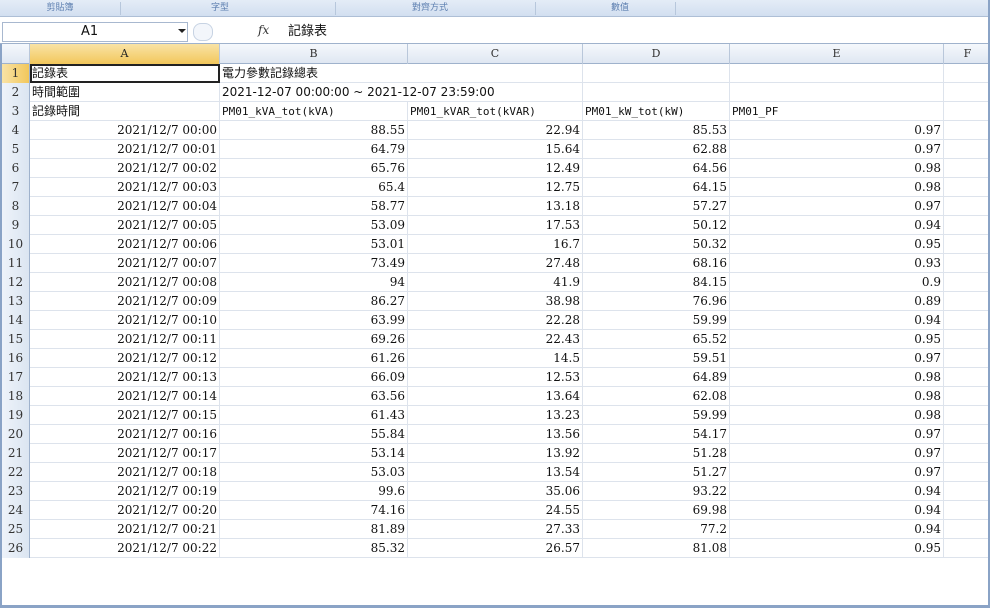 Image resolution: width=990 pixels, height=608 pixels. I want to click on cell-a: 2021/12/7 00:13, so click(125, 377).